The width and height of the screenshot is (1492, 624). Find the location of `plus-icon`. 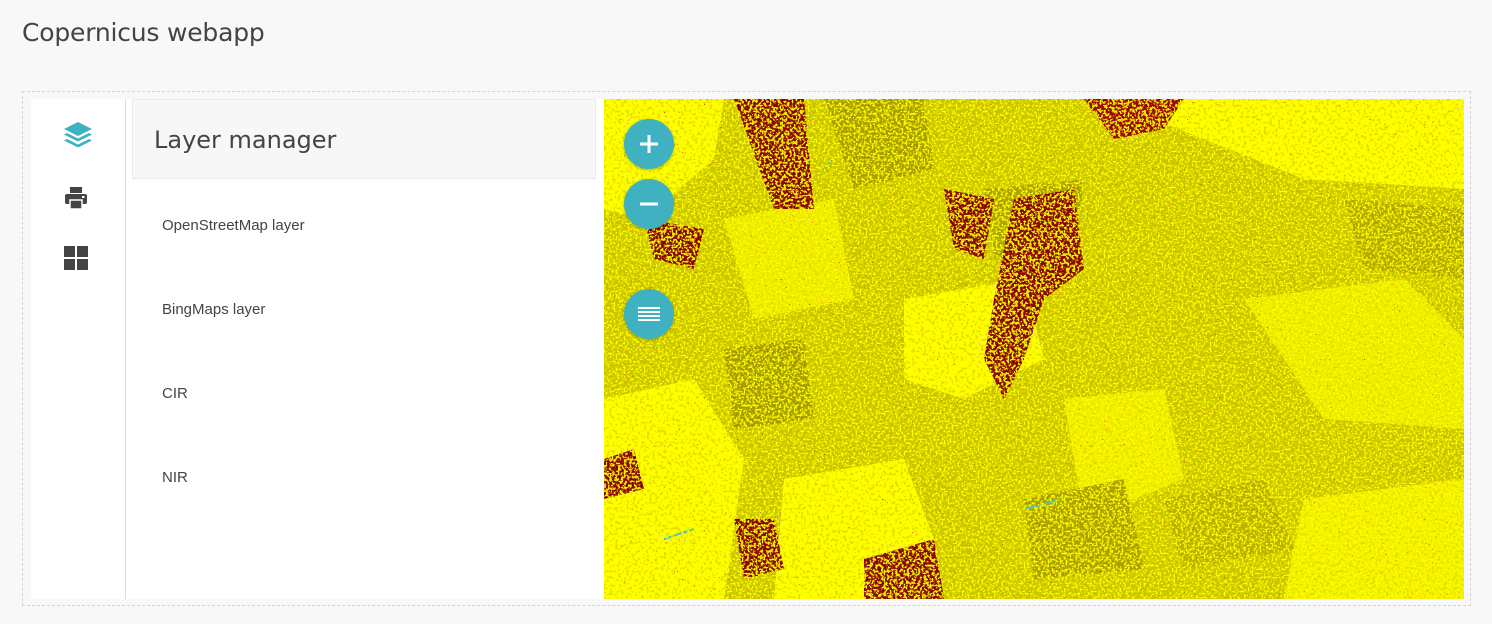

plus-icon is located at coordinates (649, 144).